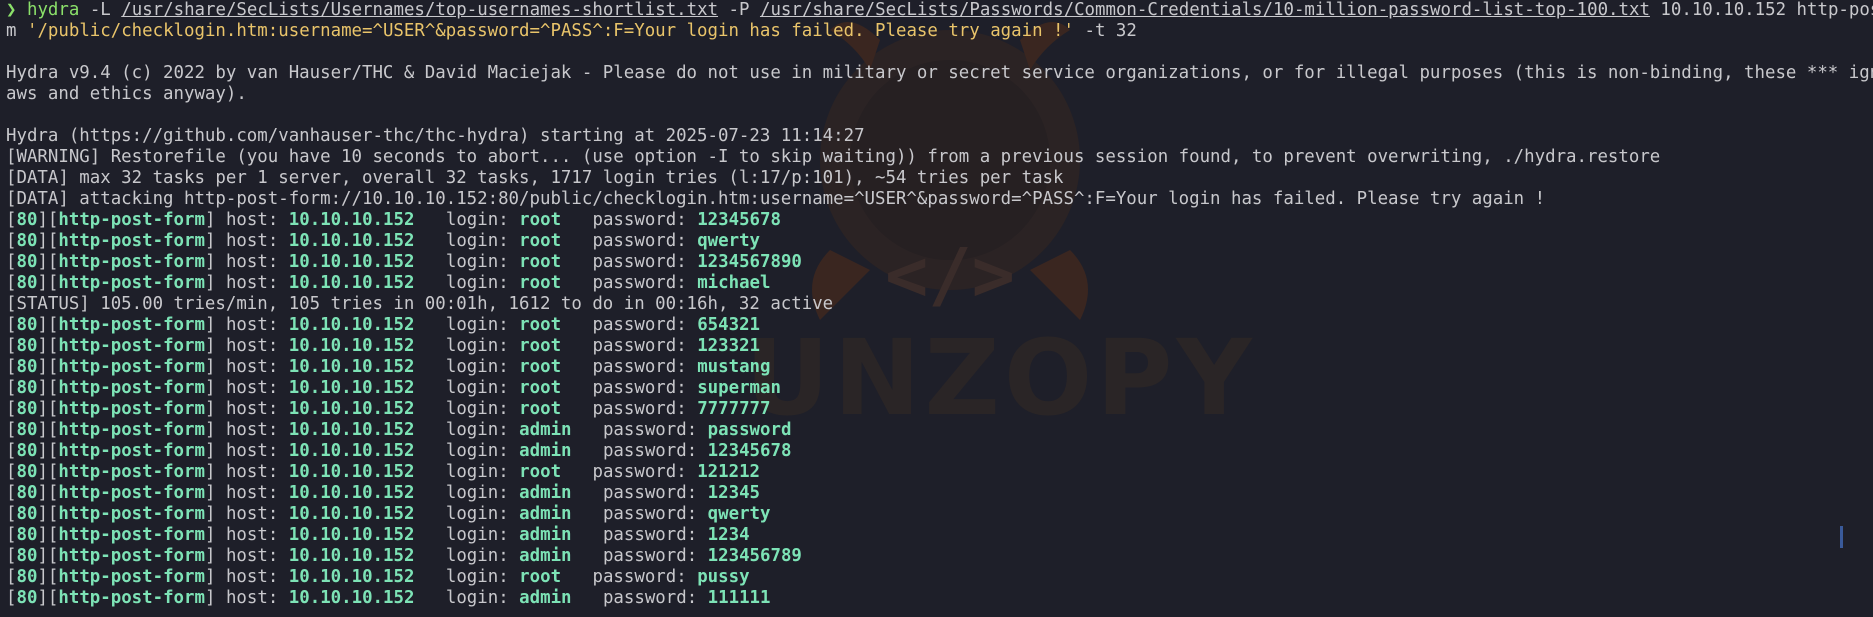 The width and height of the screenshot is (1873, 617). I want to click on flag-passwords: -P, so click(739, 10).